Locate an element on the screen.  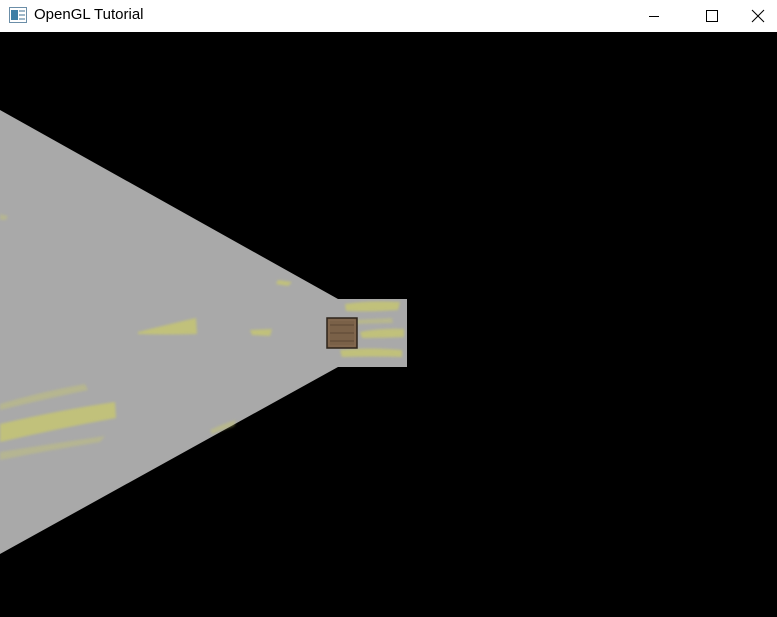
application-icon is located at coordinates (18, 15).